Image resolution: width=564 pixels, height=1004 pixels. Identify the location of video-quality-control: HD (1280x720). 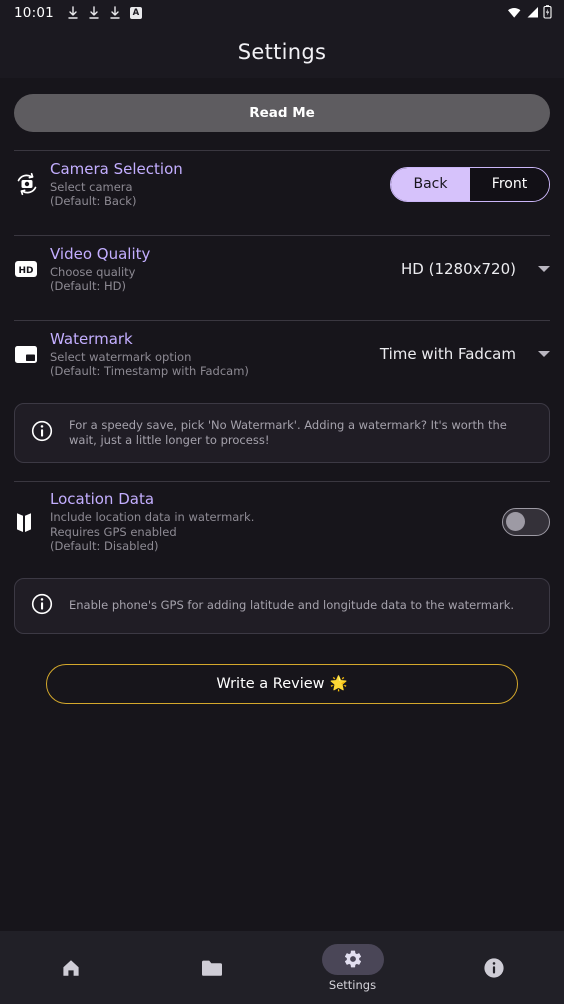
(475, 269).